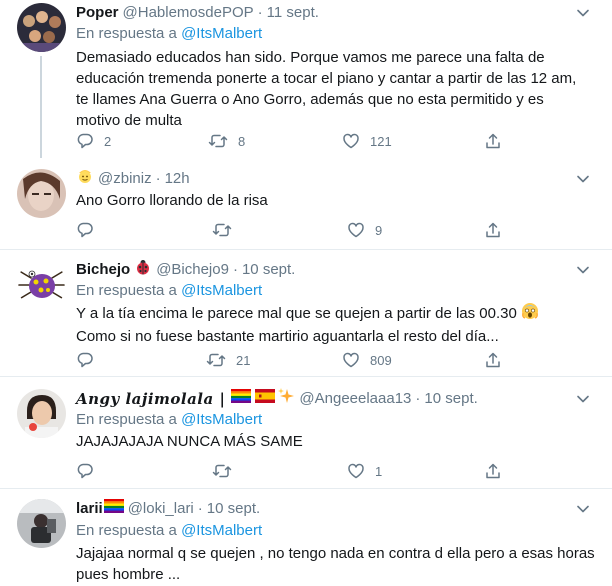 The image size is (612, 586). I want to click on face-emoji-icon, so click(85, 179).